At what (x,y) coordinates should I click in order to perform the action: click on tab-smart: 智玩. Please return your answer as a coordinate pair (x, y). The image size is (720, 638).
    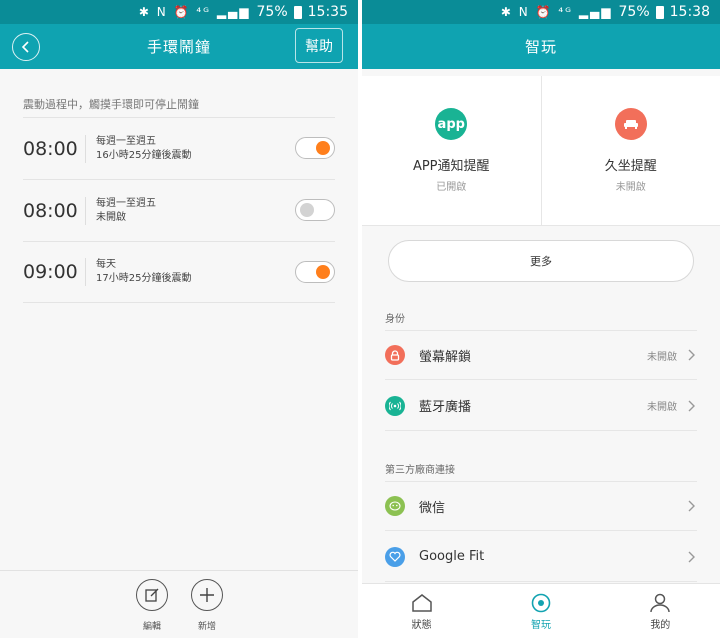
    Looking at the image, I should click on (540, 611).